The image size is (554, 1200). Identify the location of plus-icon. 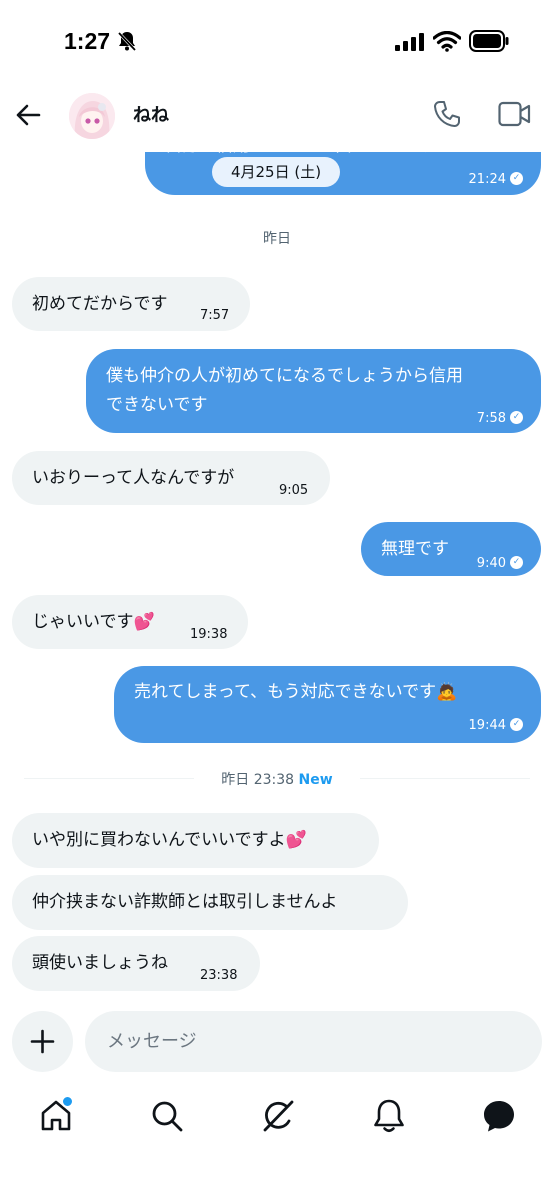
(42, 1041).